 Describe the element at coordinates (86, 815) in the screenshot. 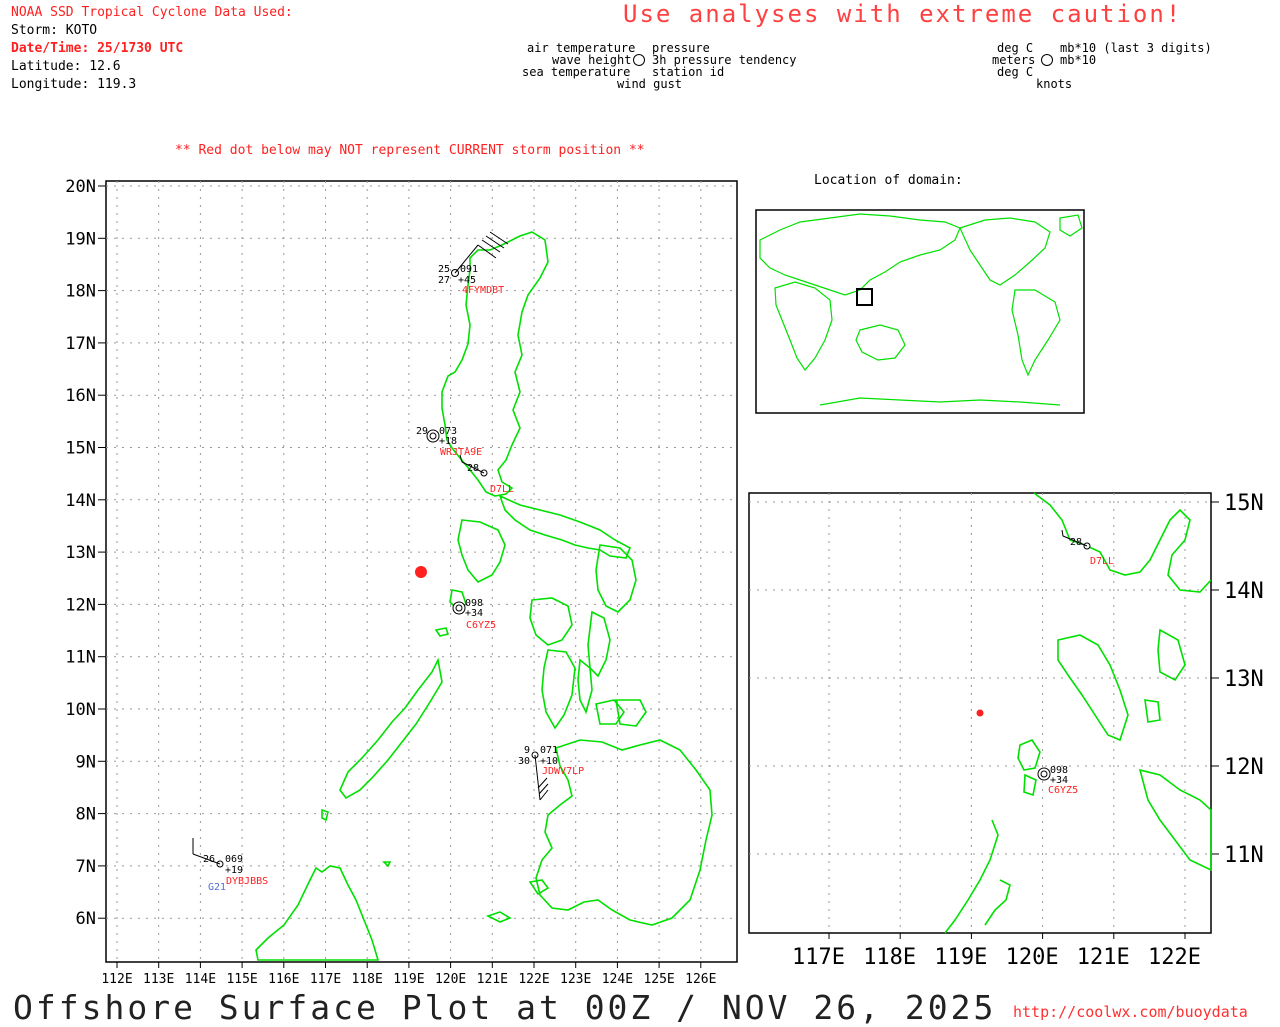

I see `lat-tick-label: 8N` at that location.